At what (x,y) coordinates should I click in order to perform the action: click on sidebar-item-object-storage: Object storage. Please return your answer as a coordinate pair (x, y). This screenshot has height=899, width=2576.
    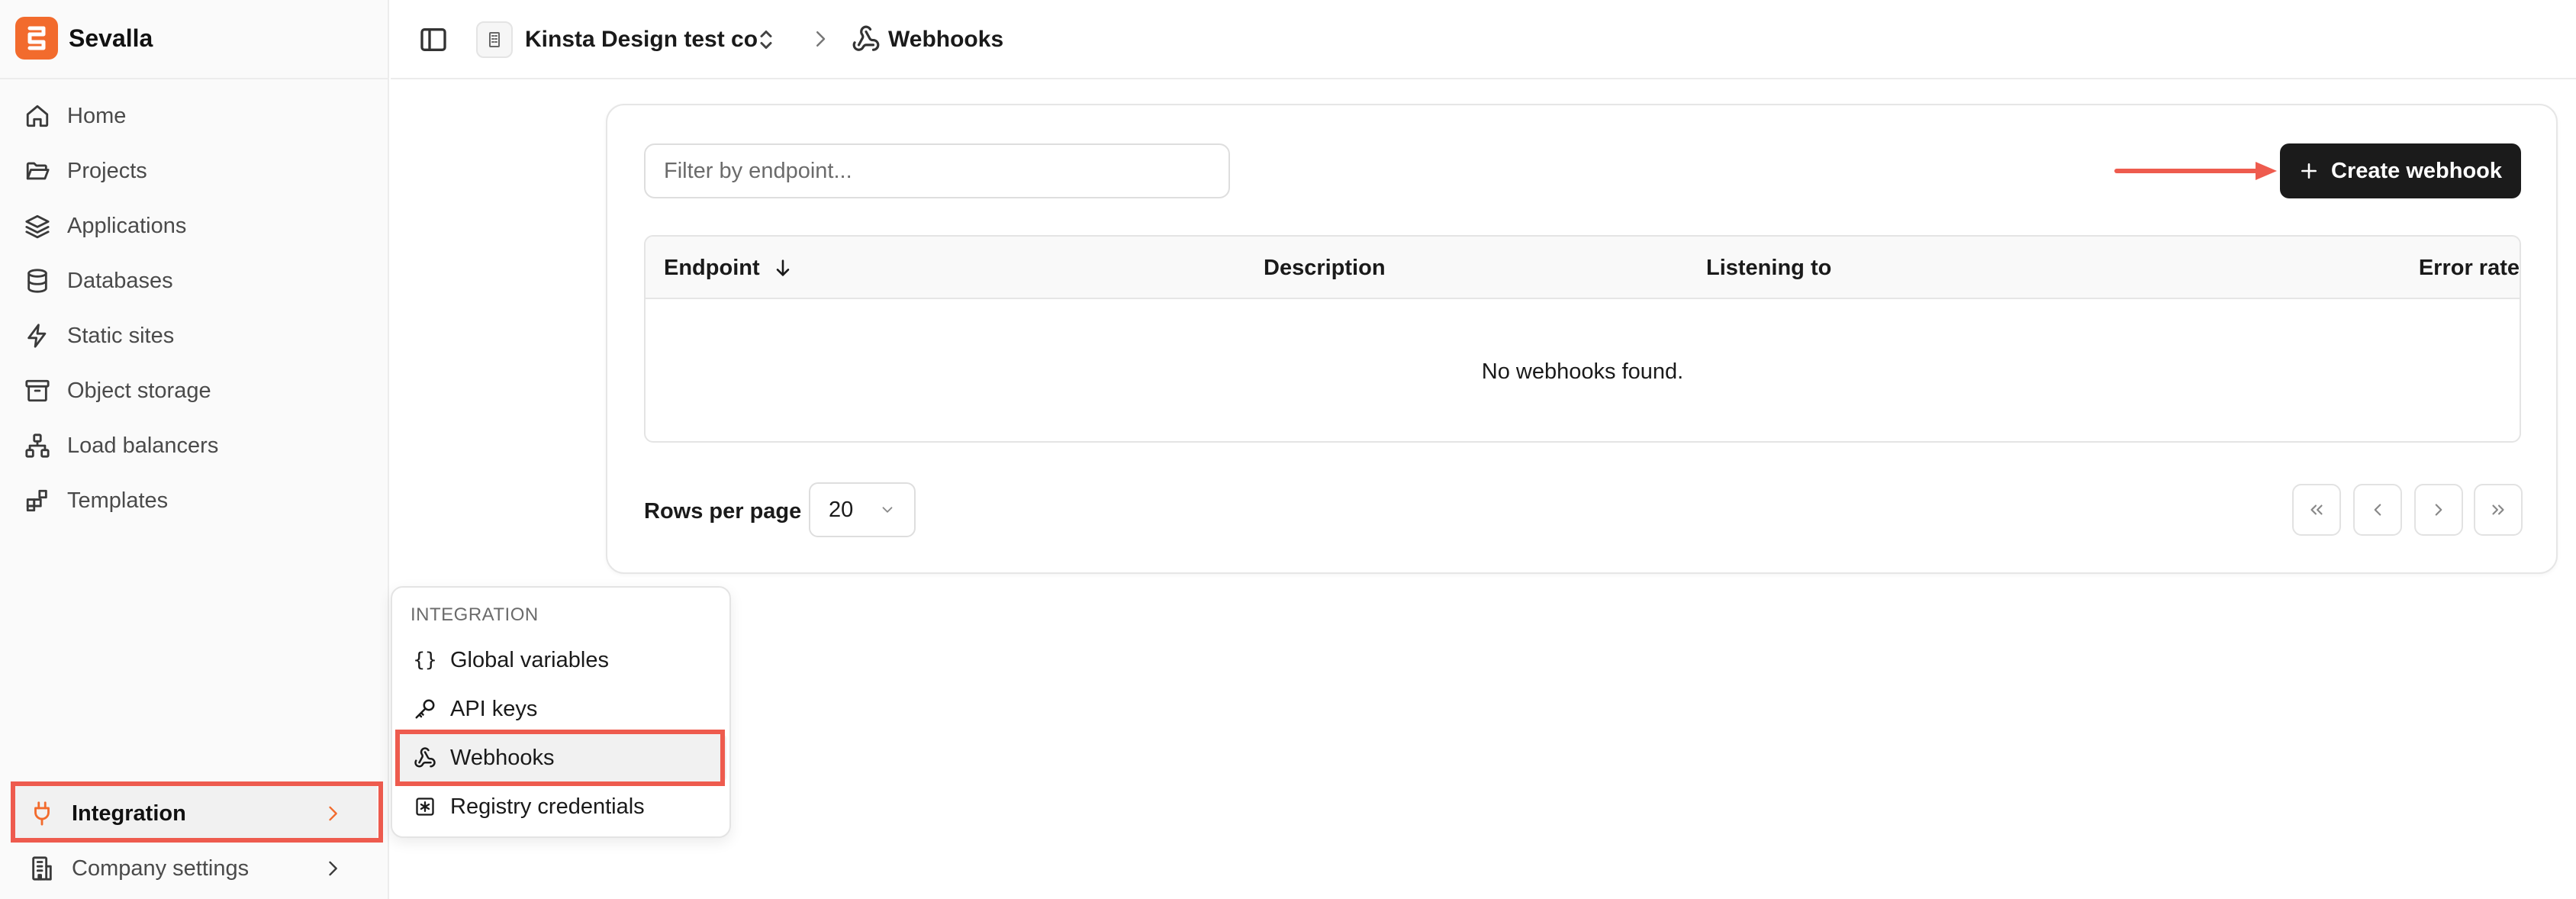
    Looking at the image, I should click on (194, 390).